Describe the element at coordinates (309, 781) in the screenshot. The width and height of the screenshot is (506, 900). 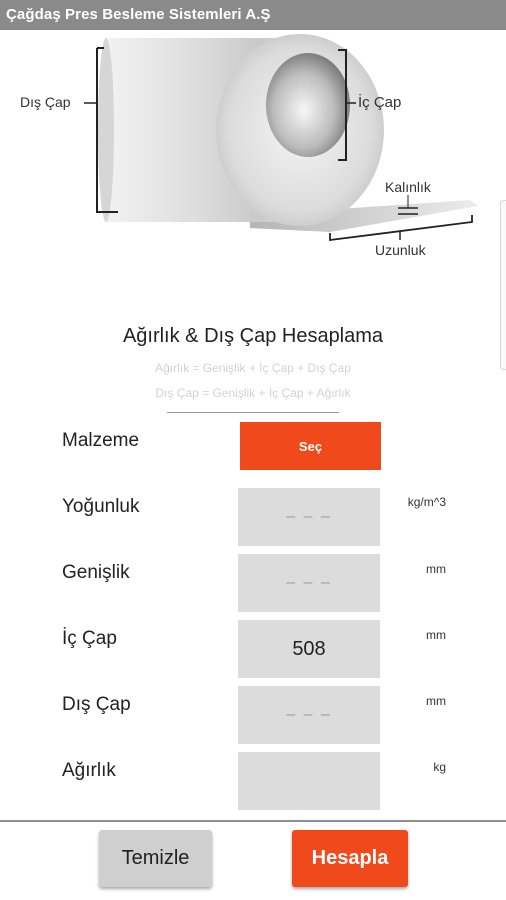
I see `weight-field` at that location.